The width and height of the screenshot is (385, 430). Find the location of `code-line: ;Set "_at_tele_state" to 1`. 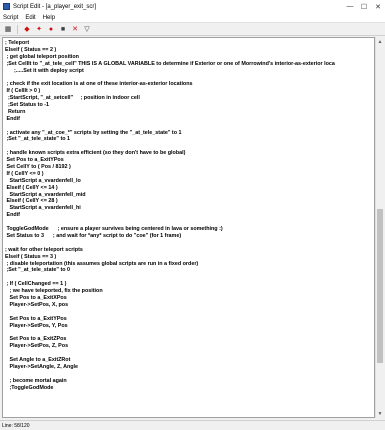

code-line: ;Set "_at_tele_state" to 1 is located at coordinates (189, 139).